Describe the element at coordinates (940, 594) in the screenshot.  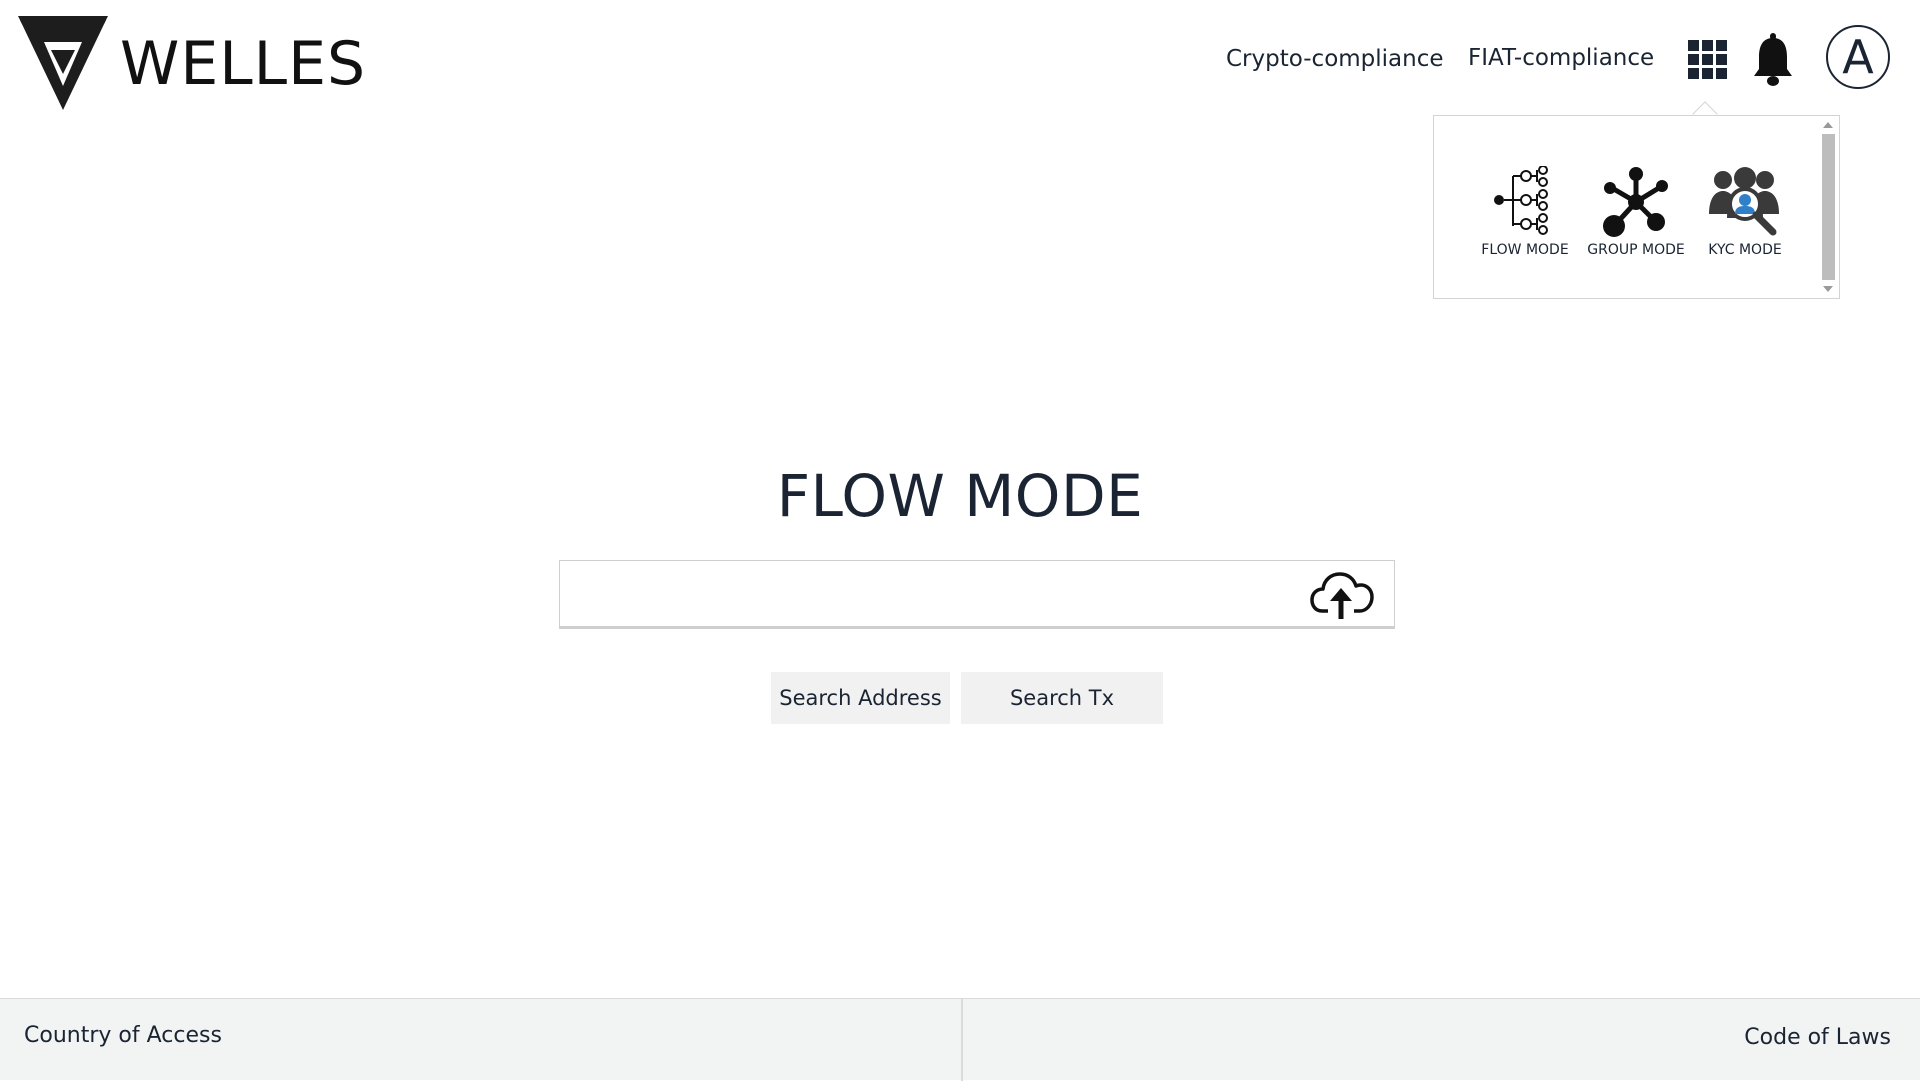
I see `search-input` at that location.